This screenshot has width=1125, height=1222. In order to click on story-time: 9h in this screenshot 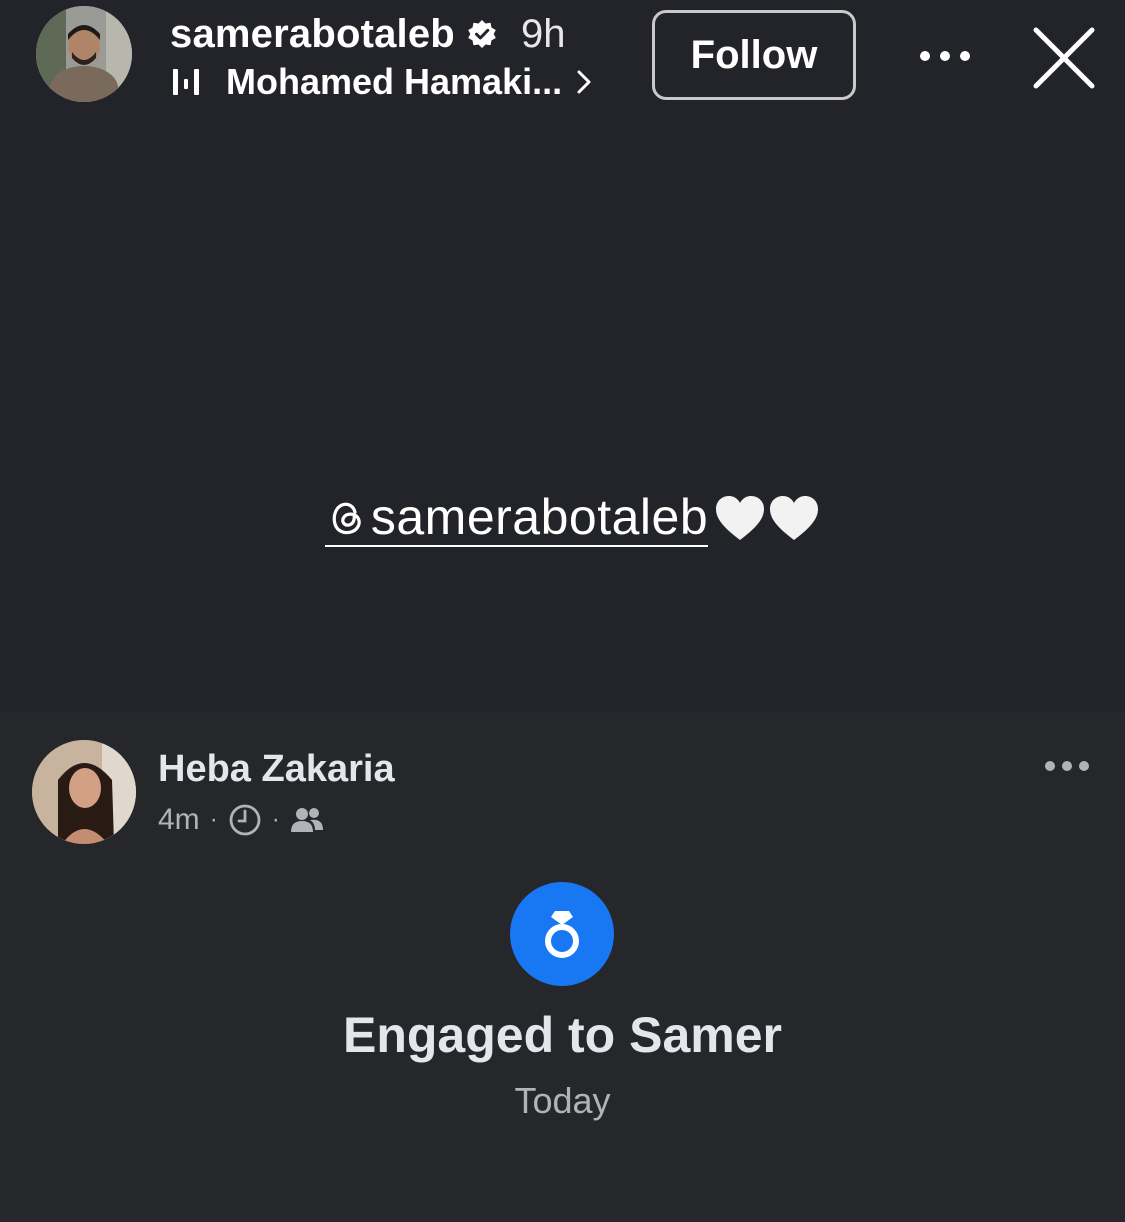, I will do `click(543, 33)`.